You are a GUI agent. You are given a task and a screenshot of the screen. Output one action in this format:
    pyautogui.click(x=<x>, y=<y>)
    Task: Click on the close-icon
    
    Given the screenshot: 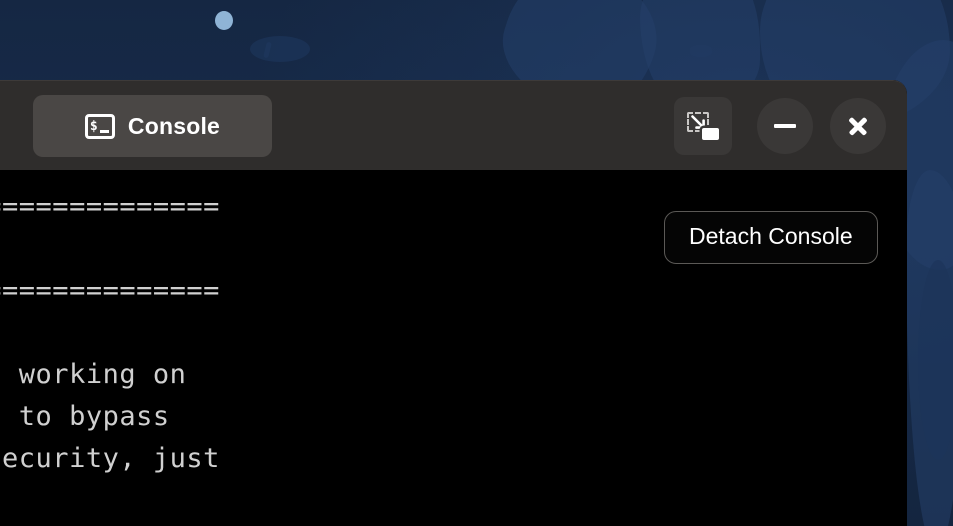 What is the action you would take?
    pyautogui.click(x=858, y=126)
    